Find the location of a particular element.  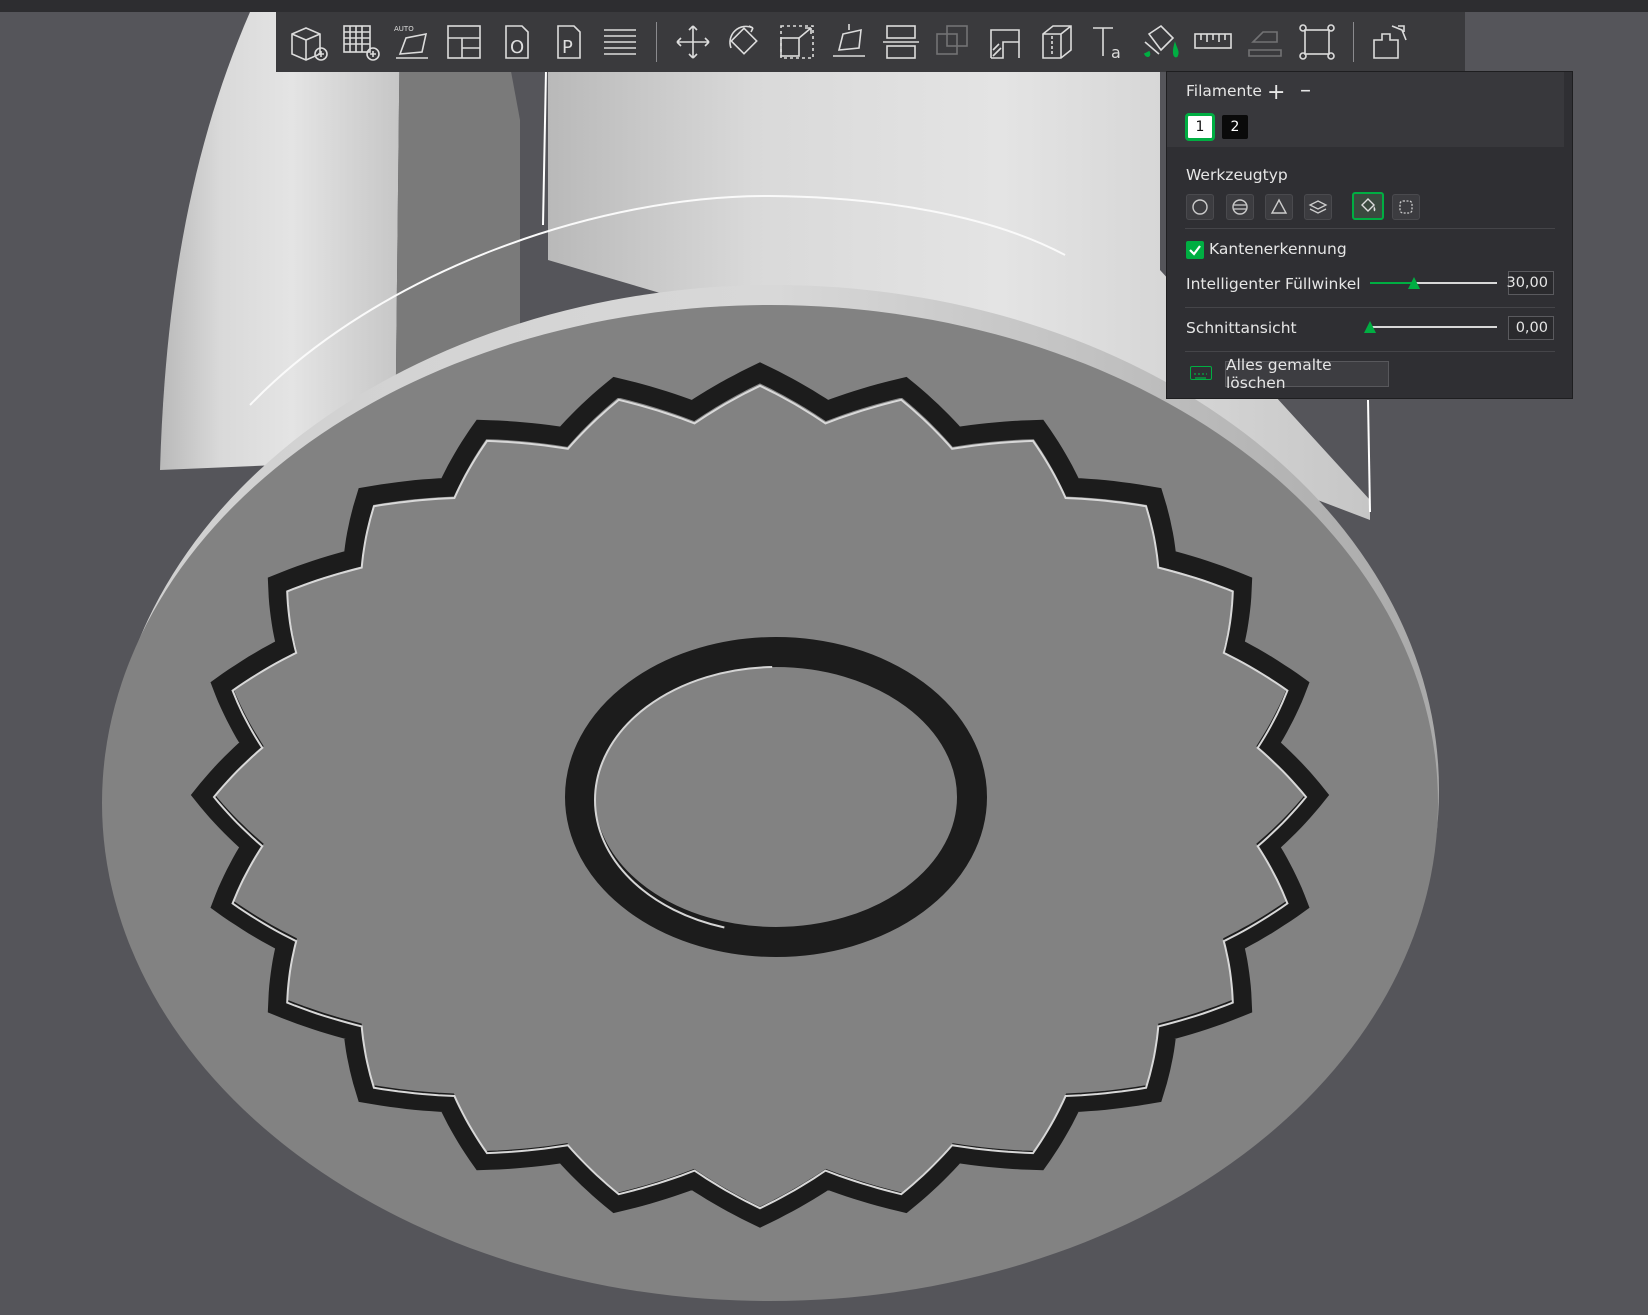

lay-on-face-button is located at coordinates (849, 42).